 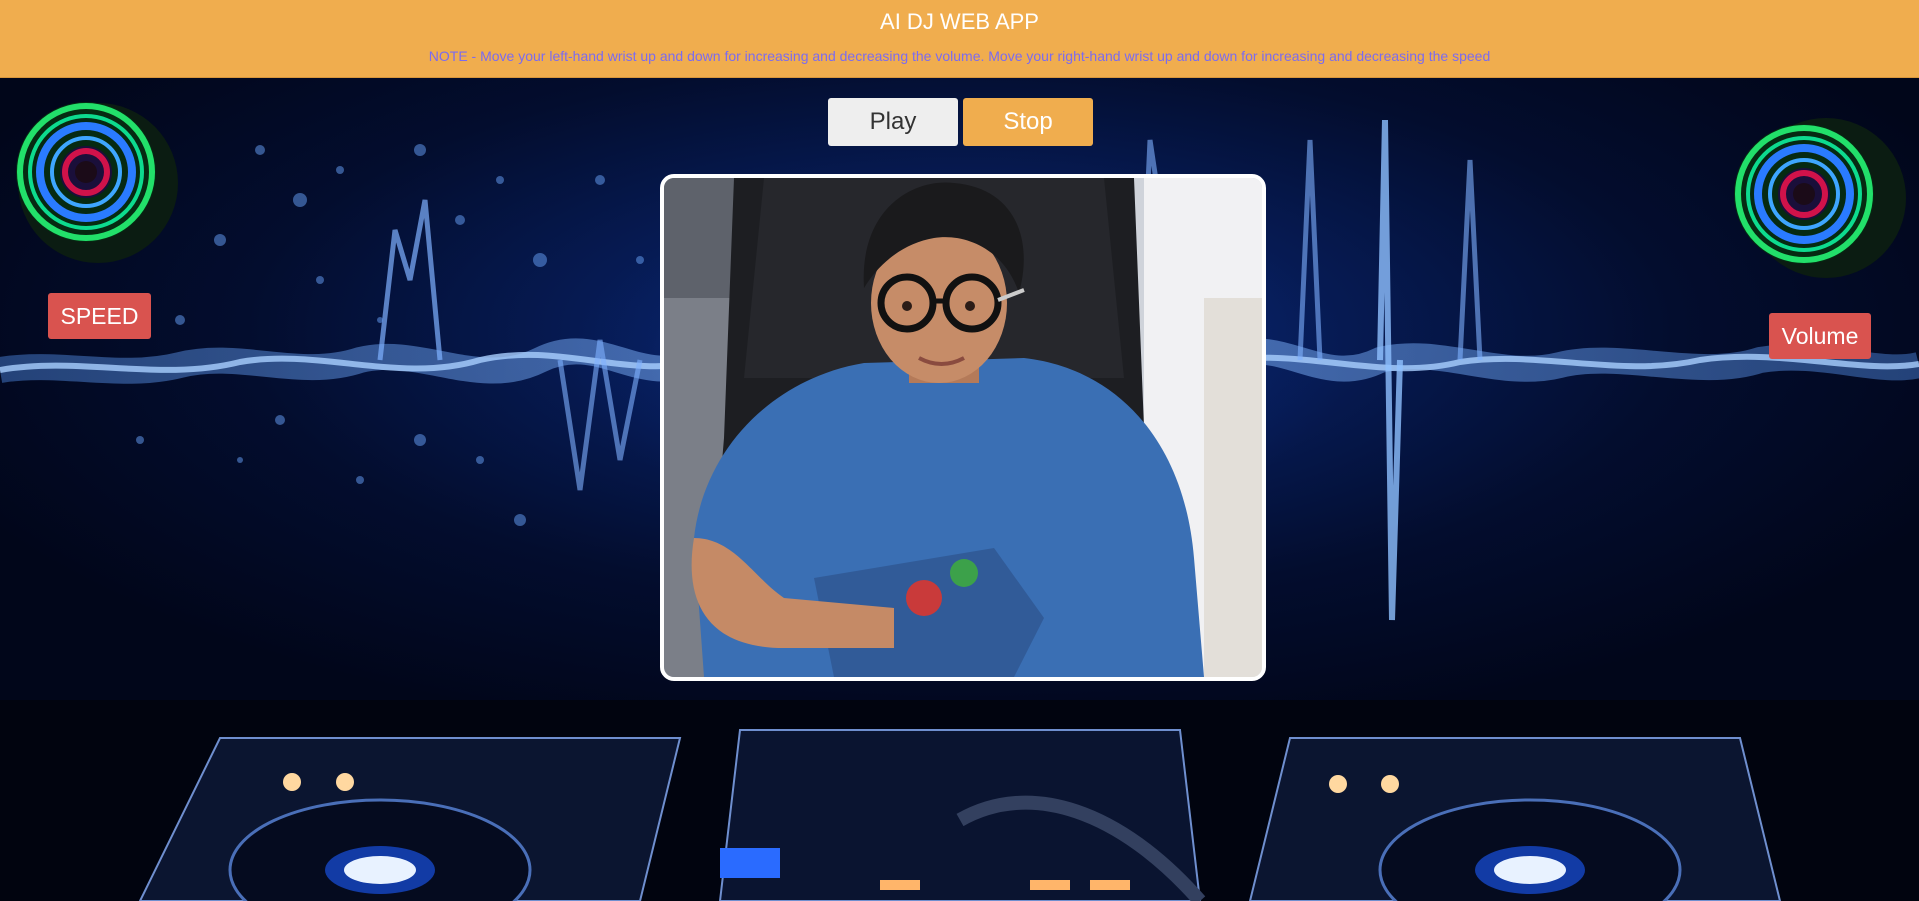 I want to click on right-speaker-icon, so click(x=1820, y=198).